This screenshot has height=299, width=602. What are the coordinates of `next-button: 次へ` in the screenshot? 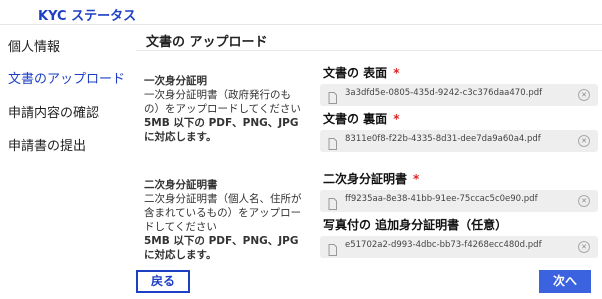 It's located at (565, 281).